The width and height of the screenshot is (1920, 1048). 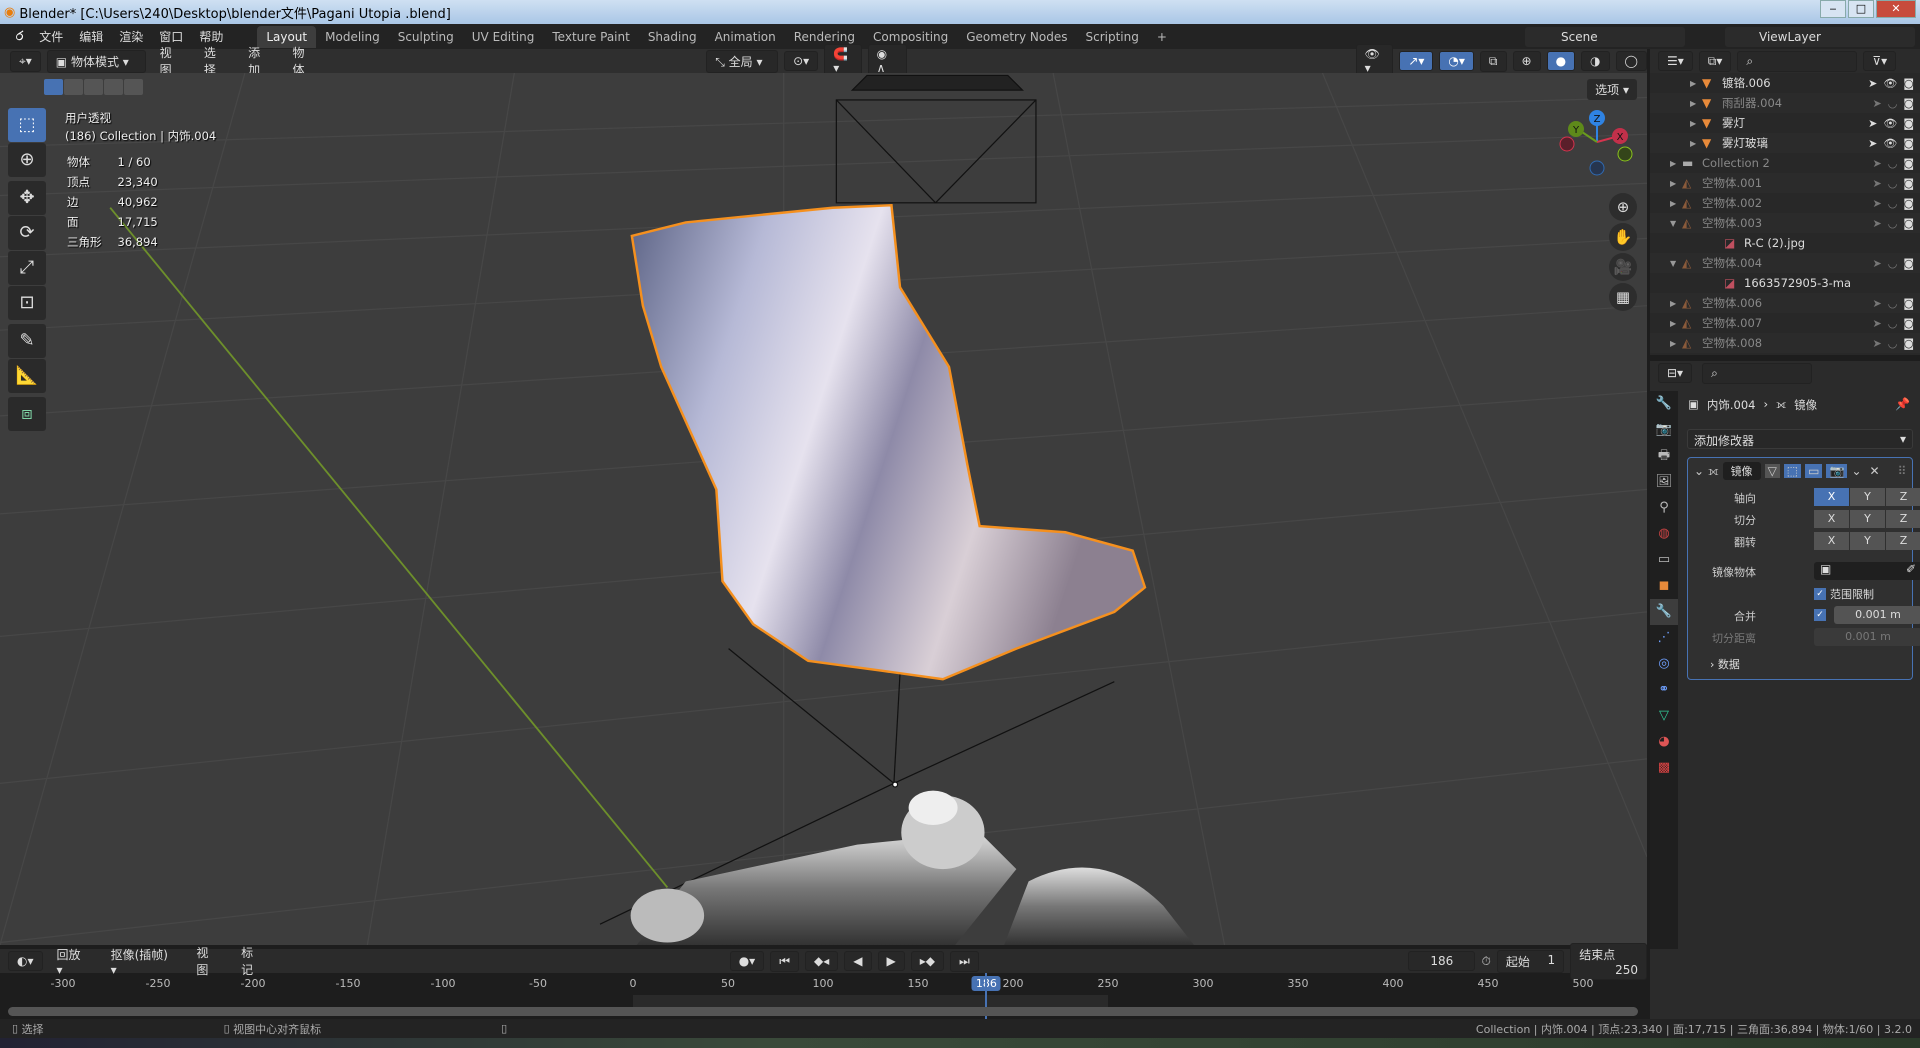 I want to click on mode-dropdown: ▣ 物体模式 ▾, so click(x=96, y=61).